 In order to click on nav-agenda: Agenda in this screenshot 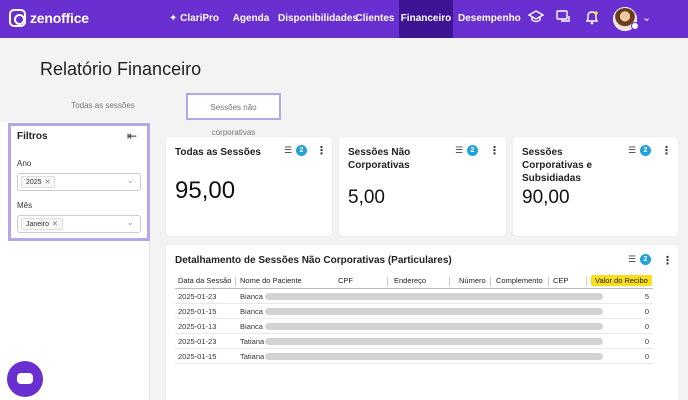, I will do `click(251, 19)`.